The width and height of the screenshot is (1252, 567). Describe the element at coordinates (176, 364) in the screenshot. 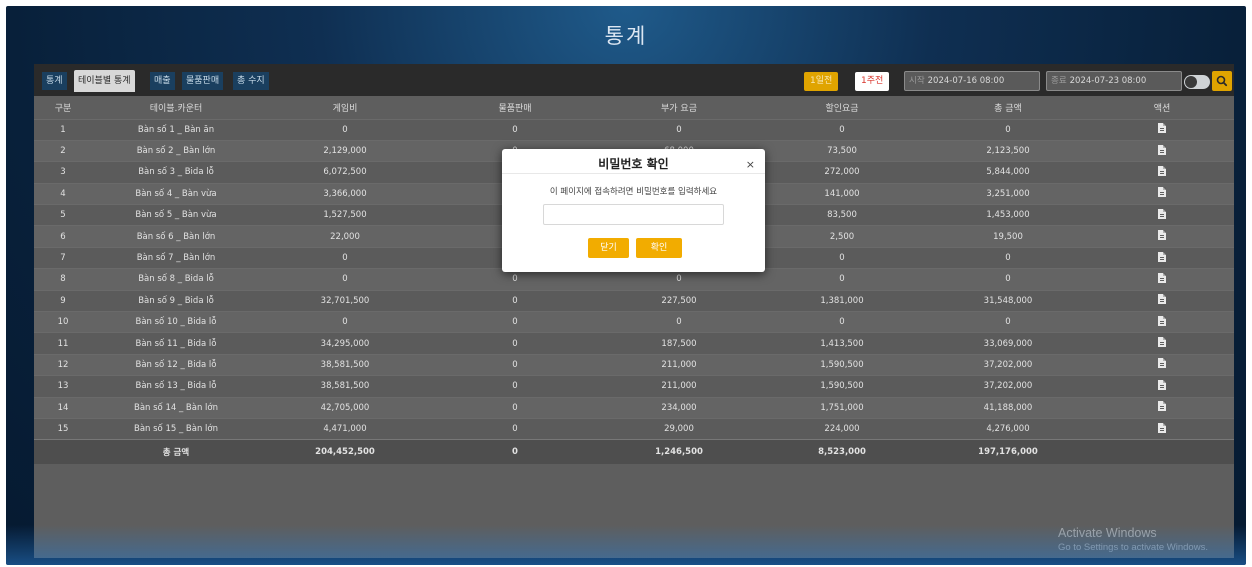

I see `cell-table: Bàn số 12 _ Bida lỗ` at that location.